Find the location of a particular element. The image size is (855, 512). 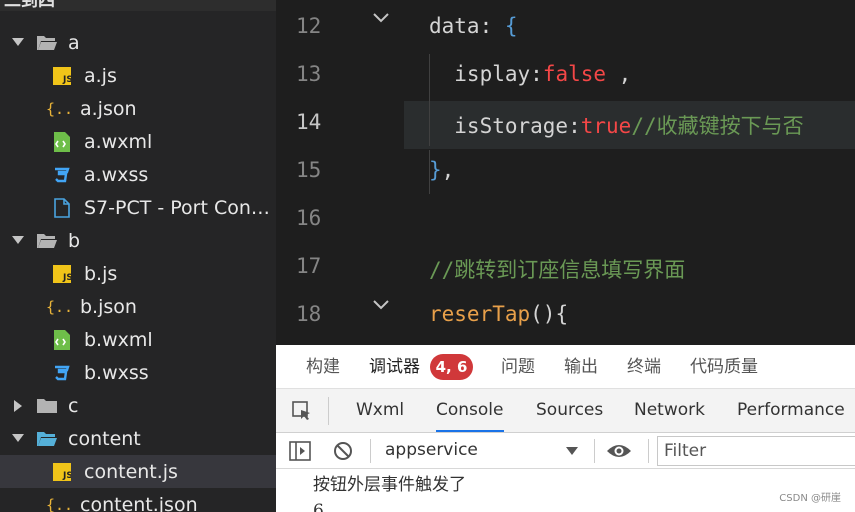

code-line: }, is located at coordinates (441, 170).